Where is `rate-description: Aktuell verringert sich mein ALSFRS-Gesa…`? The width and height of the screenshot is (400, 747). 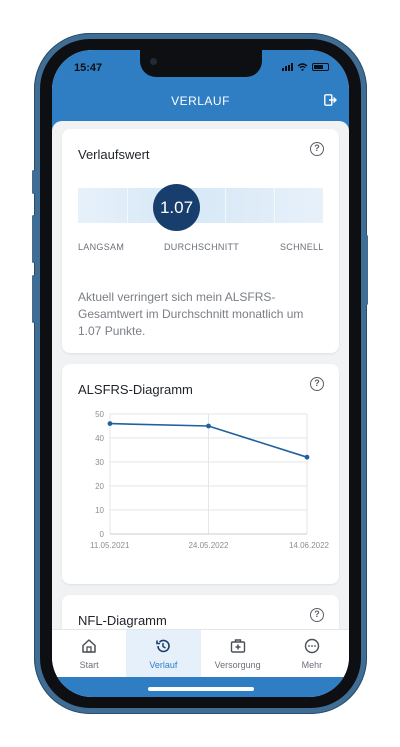 rate-description: Aktuell verringert sich mein ALSFRS-Gesa… is located at coordinates (191, 314).